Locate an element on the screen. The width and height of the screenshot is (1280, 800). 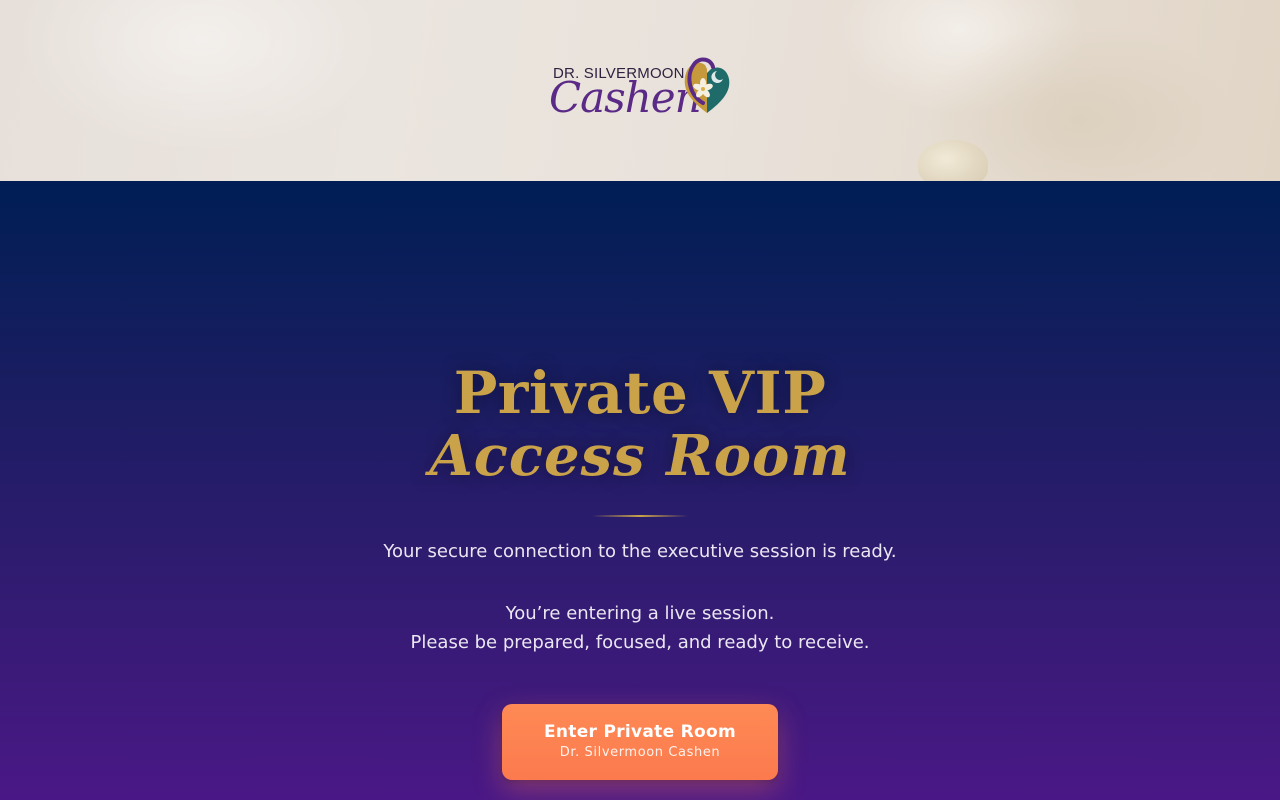
heart-flower-logo-icon is located at coordinates (707, 85).